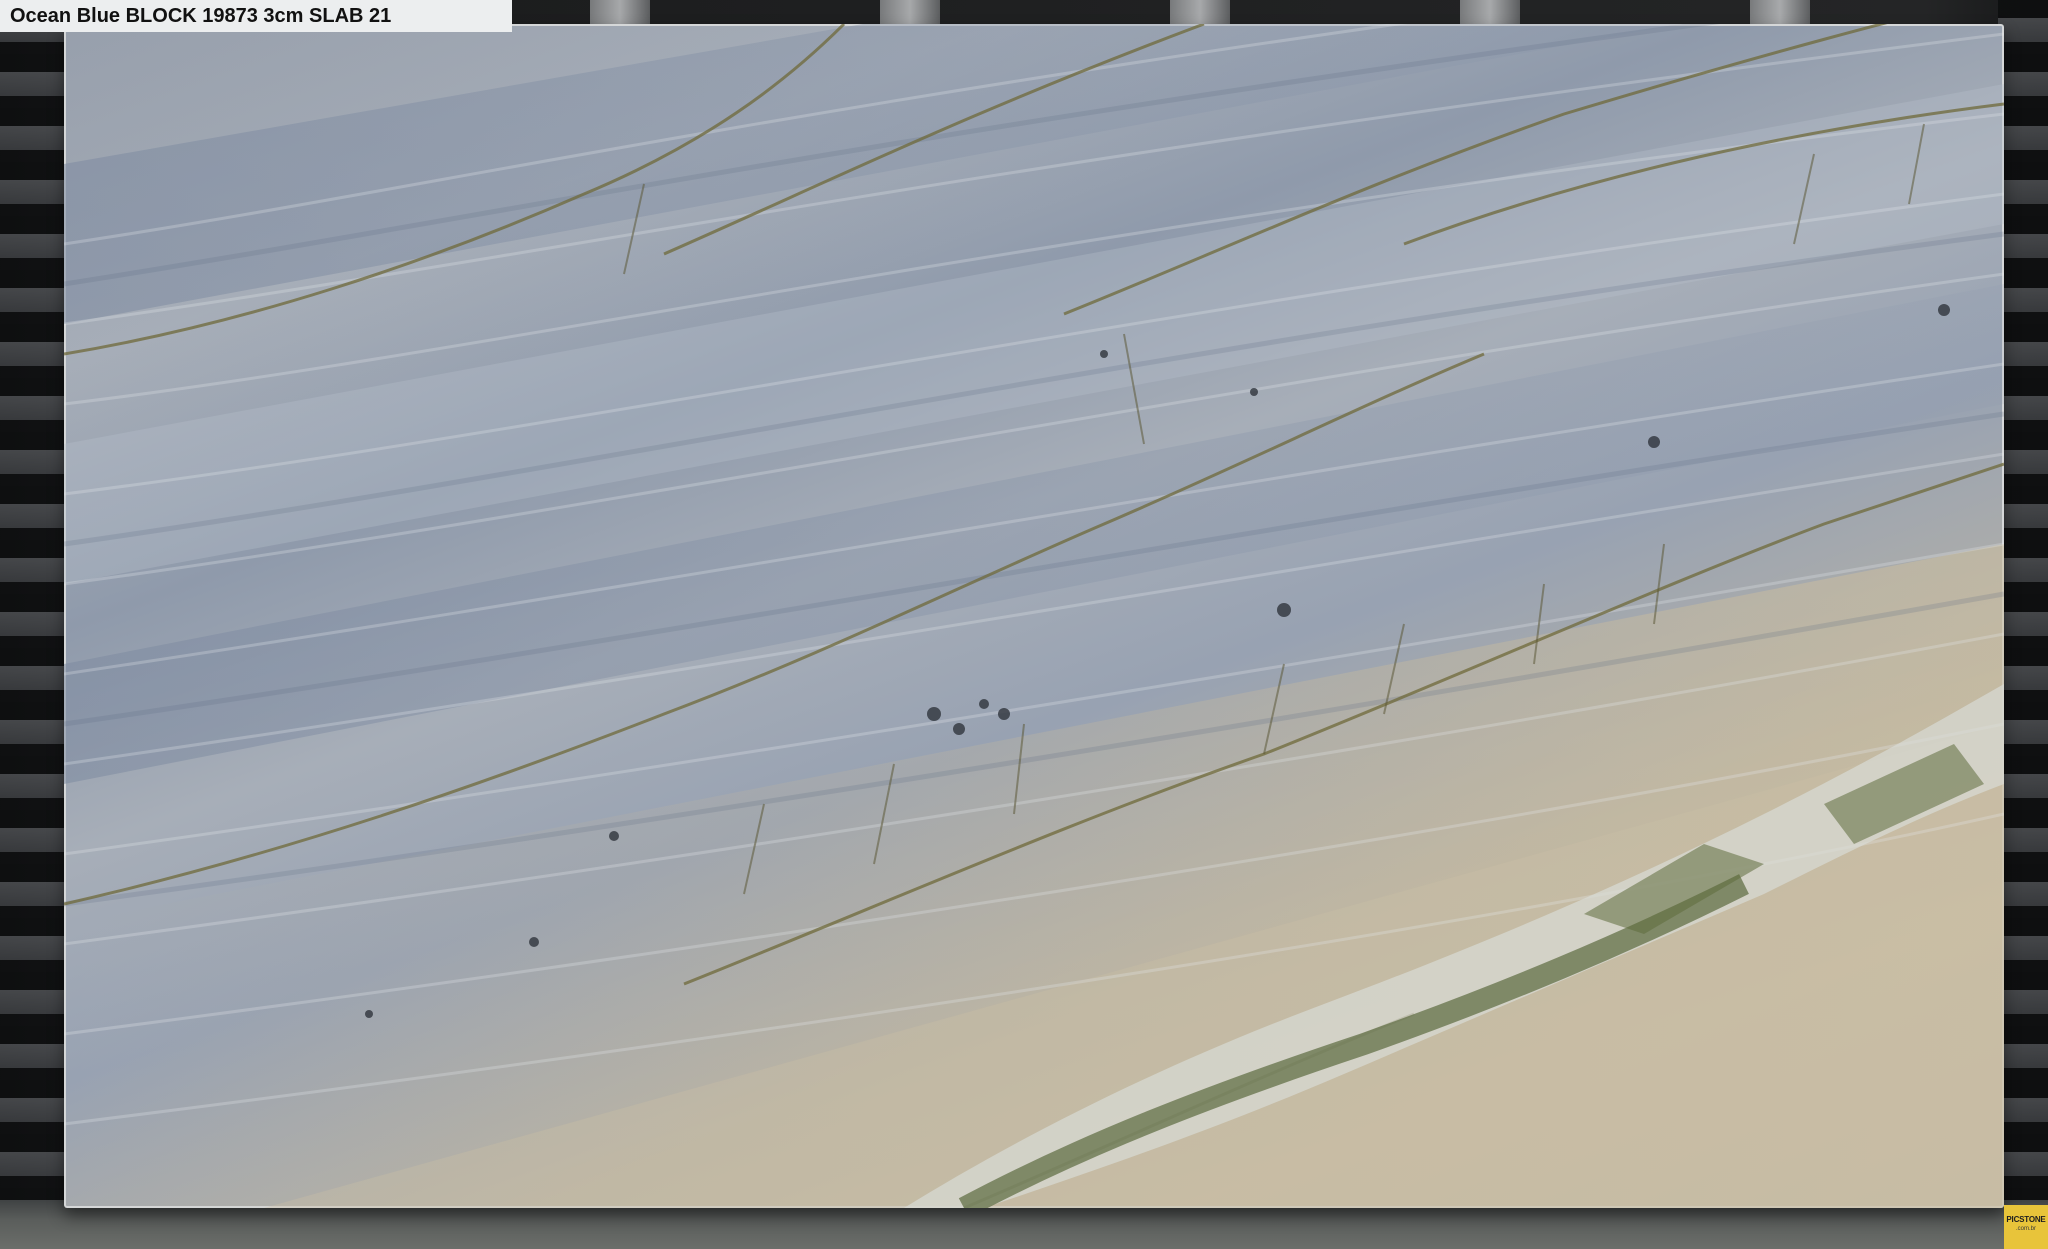 This screenshot has height=1249, width=2048. Describe the element at coordinates (256, 16) in the screenshot. I see `slab-title-caption: Ocean Blue BLOCK 19873 3cm SLAB 21` at that location.